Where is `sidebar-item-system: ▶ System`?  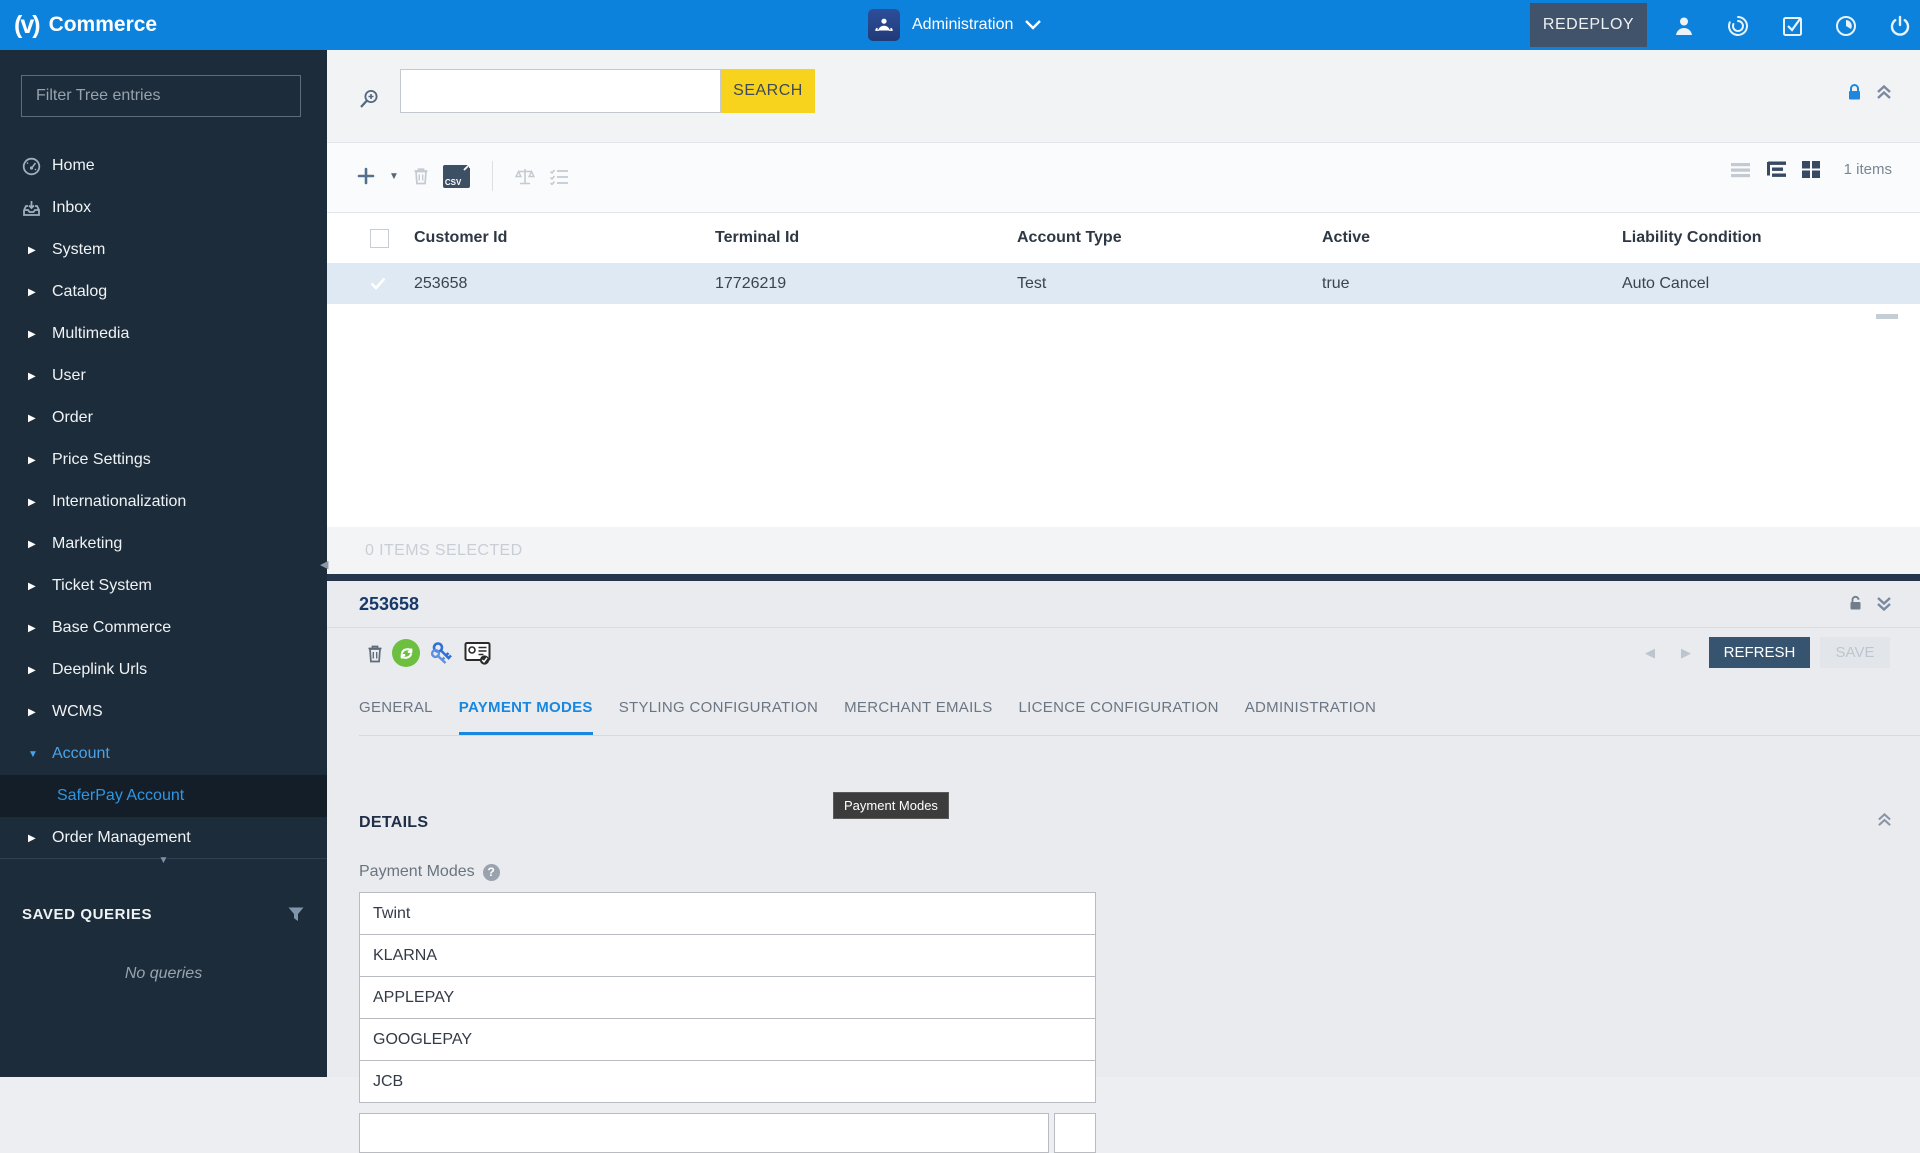
sidebar-item-system: ▶ System is located at coordinates (163, 250).